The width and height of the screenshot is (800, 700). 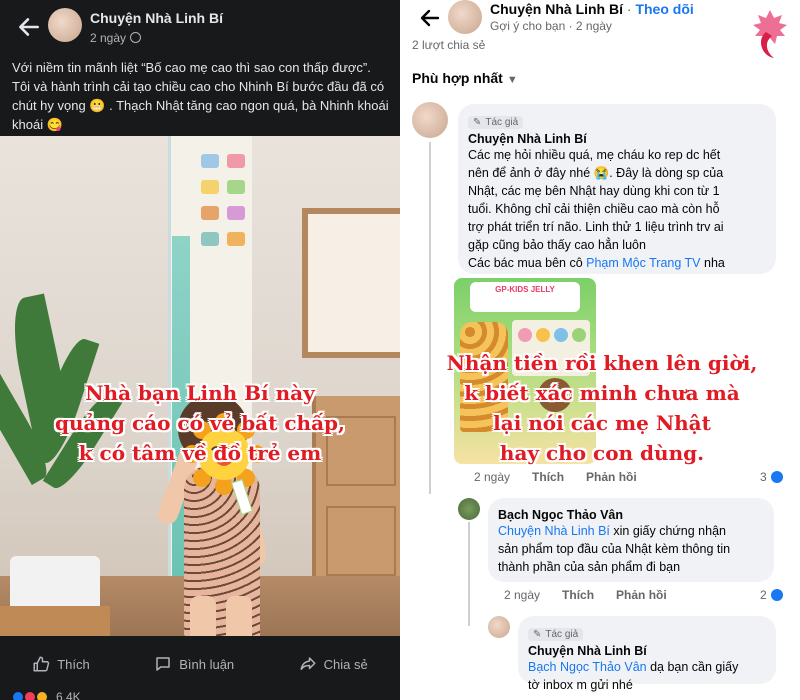 What do you see at coordinates (631, 515) in the screenshot?
I see `commenter-name: Bạch Ngọc Thảo Vân` at bounding box center [631, 515].